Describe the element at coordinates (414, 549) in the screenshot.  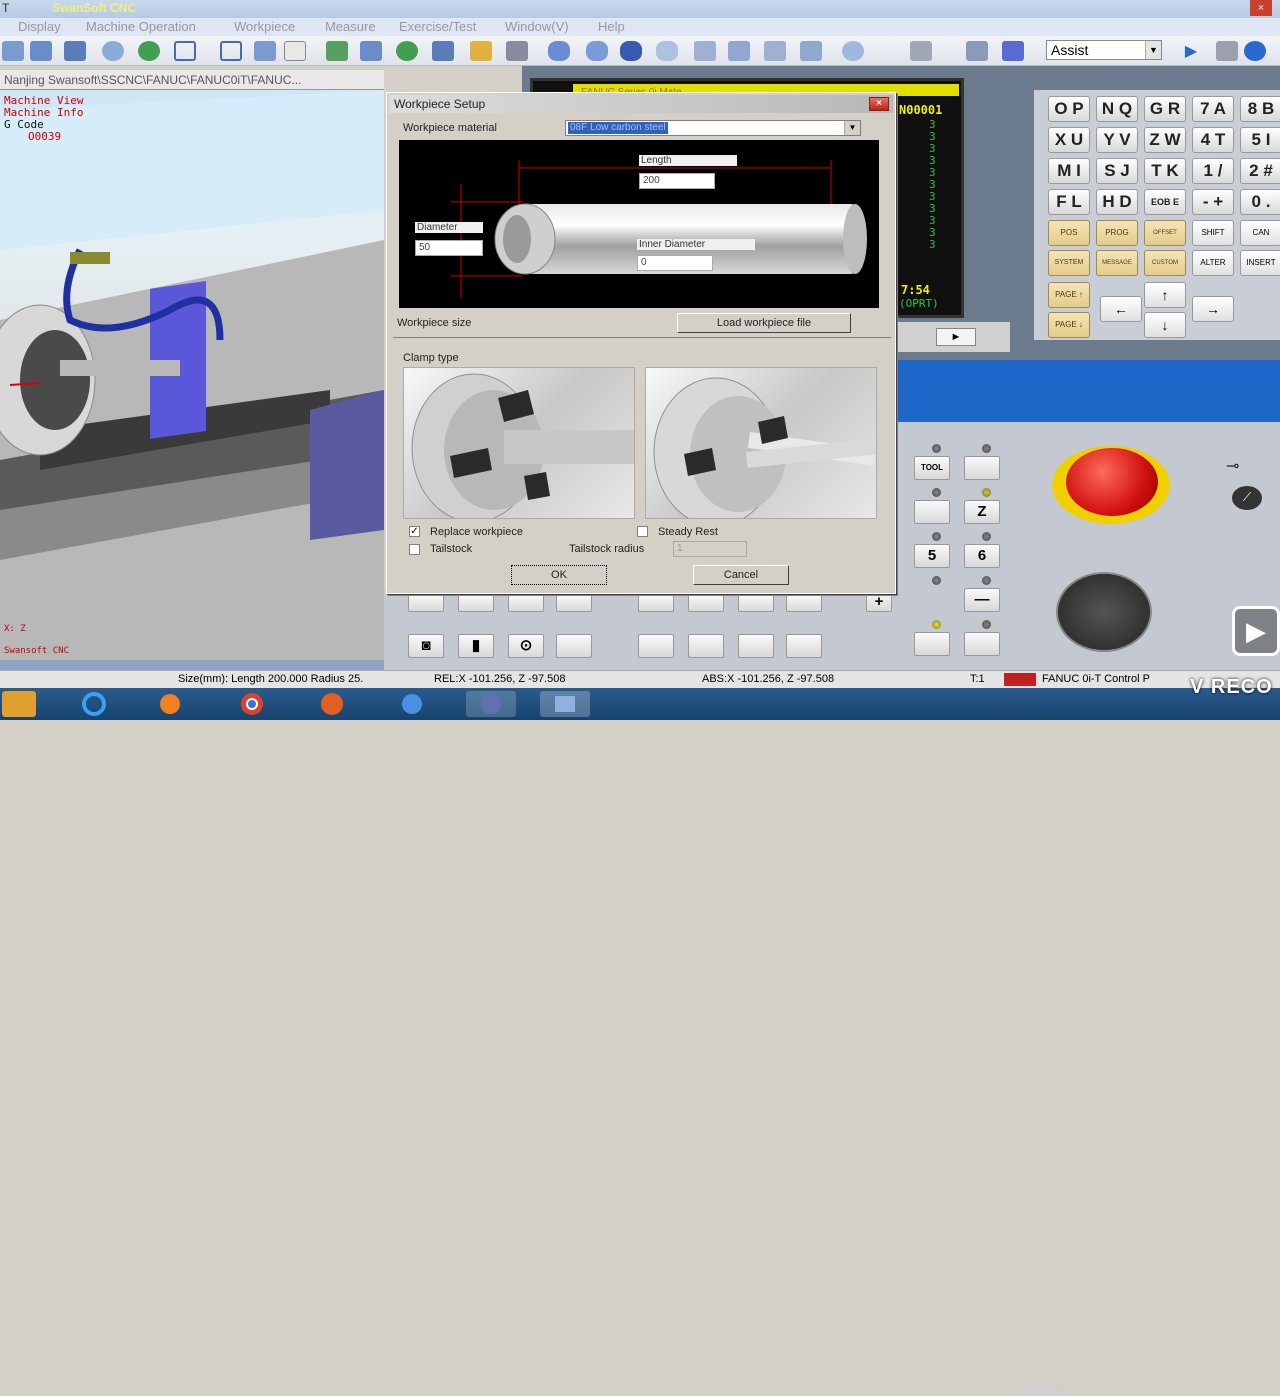
I see `tailstock-checkbox` at that location.